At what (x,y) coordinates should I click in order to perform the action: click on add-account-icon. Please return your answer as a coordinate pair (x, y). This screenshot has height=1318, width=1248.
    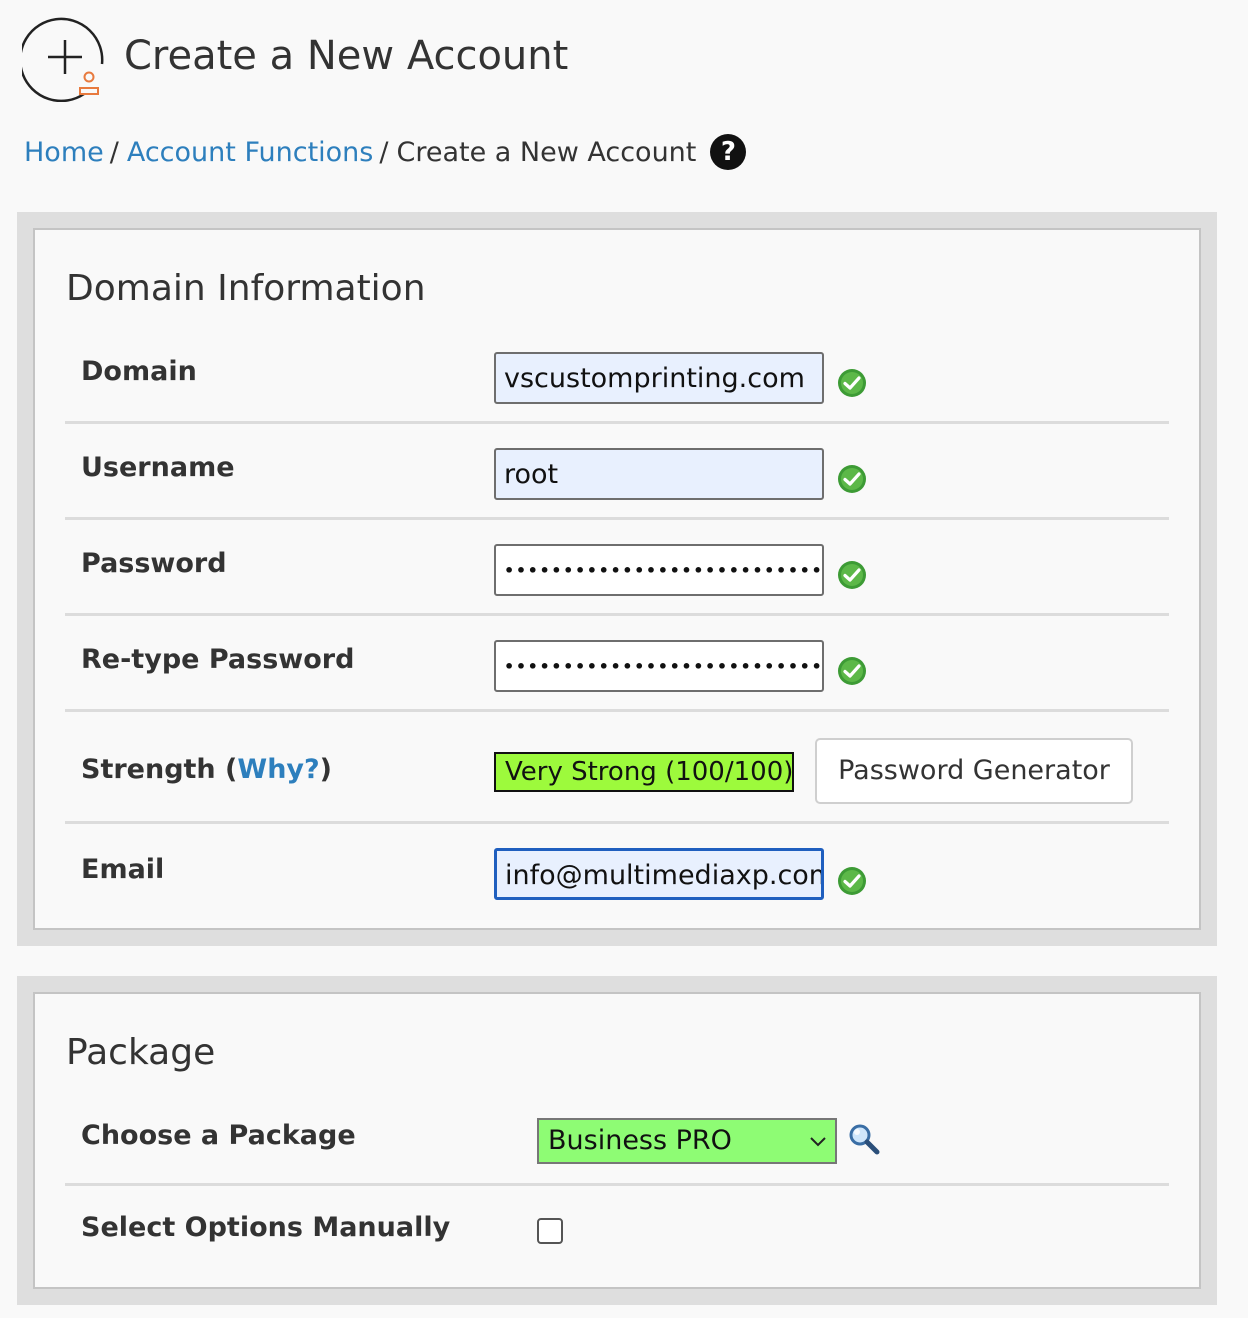
    Looking at the image, I should click on (63, 59).